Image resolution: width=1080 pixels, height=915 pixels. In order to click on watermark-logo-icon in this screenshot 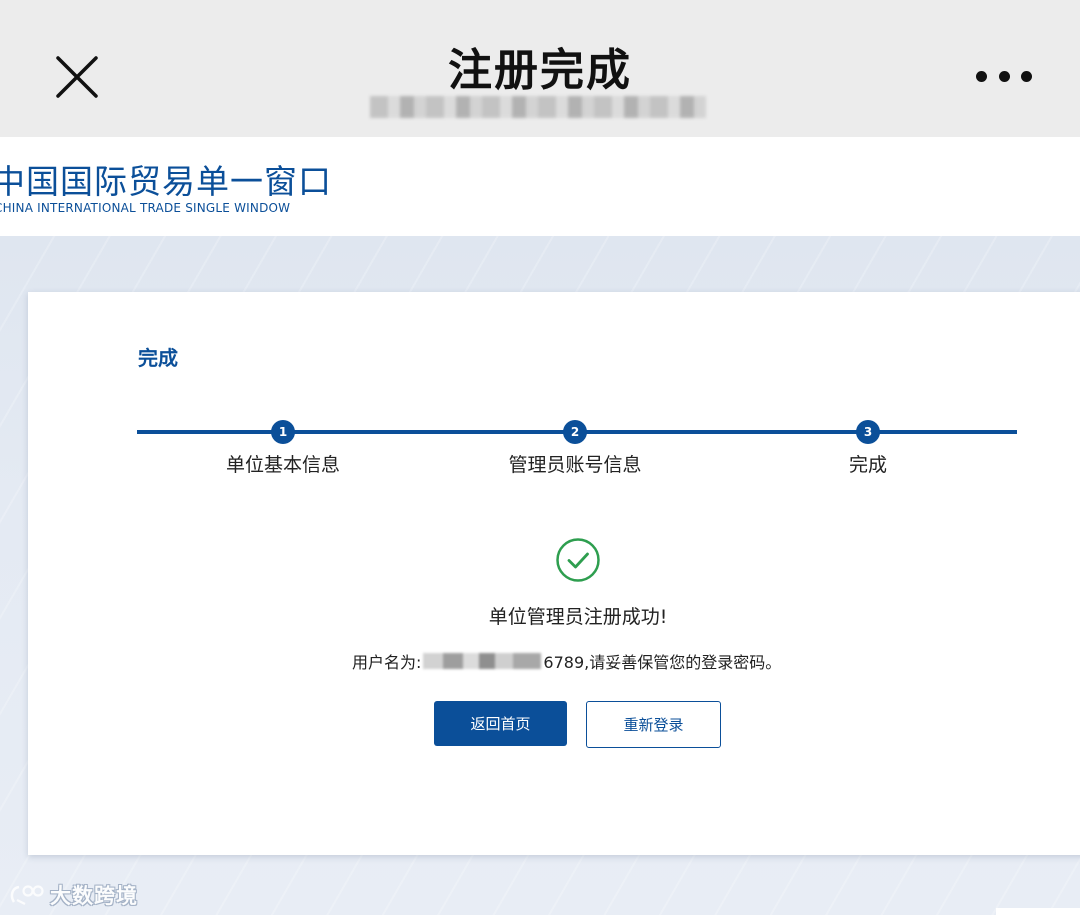, I will do `click(27, 895)`.